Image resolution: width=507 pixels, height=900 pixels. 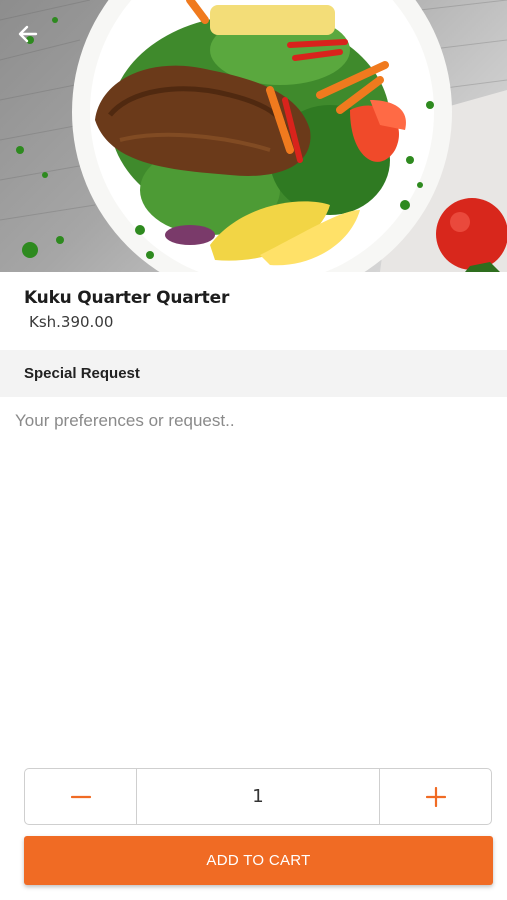 I want to click on add-to-cart-button: ADD TO CART, so click(x=258, y=860).